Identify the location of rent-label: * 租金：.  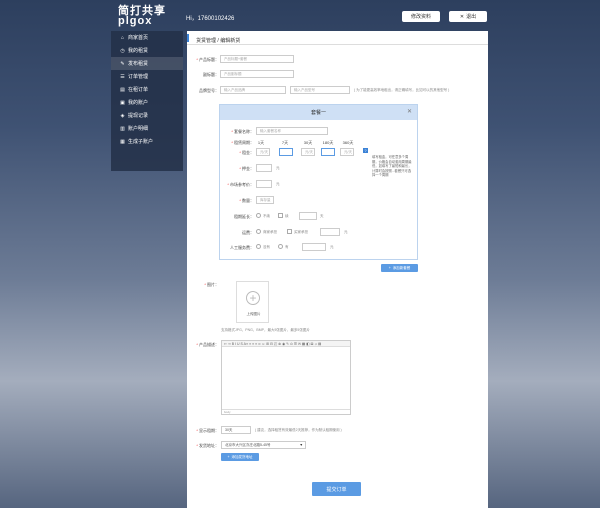
(246, 152).